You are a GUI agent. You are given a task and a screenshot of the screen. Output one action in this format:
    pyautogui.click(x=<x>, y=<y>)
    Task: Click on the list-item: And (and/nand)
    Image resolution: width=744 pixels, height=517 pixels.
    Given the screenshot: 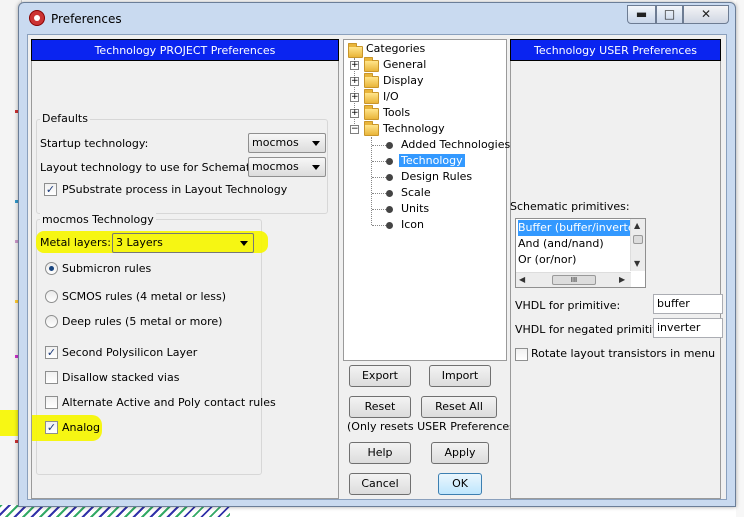 What is the action you would take?
    pyautogui.click(x=574, y=244)
    